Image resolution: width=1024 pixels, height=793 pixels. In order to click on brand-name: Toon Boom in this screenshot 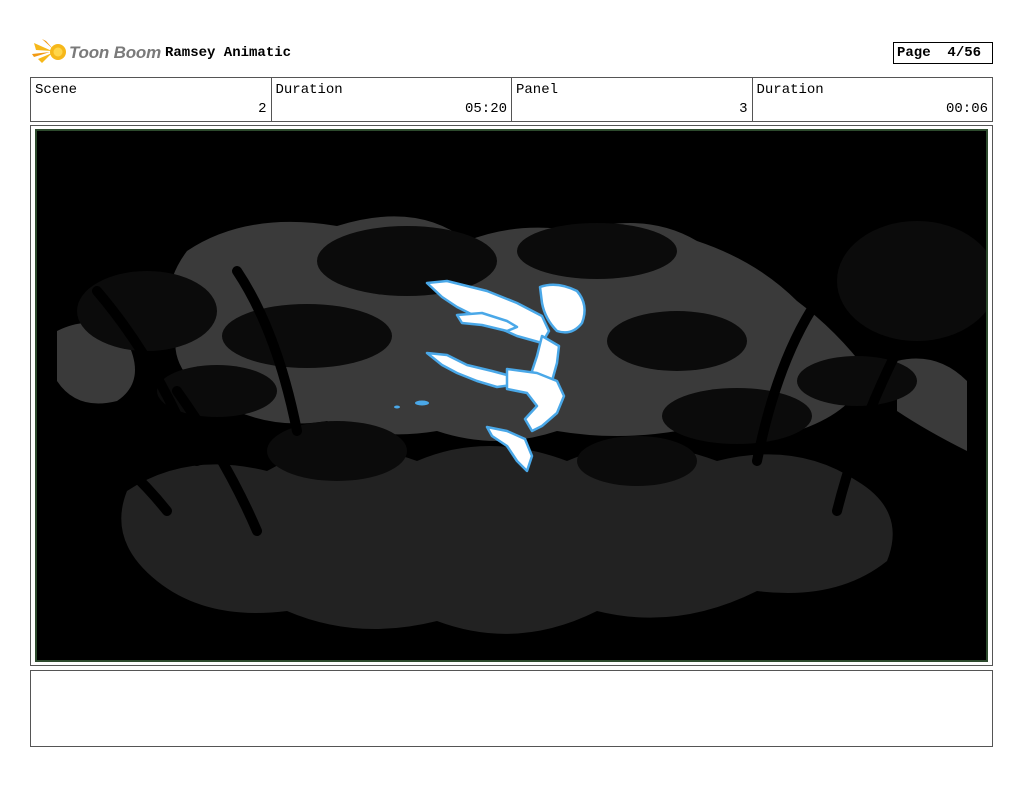, I will do `click(115, 52)`.